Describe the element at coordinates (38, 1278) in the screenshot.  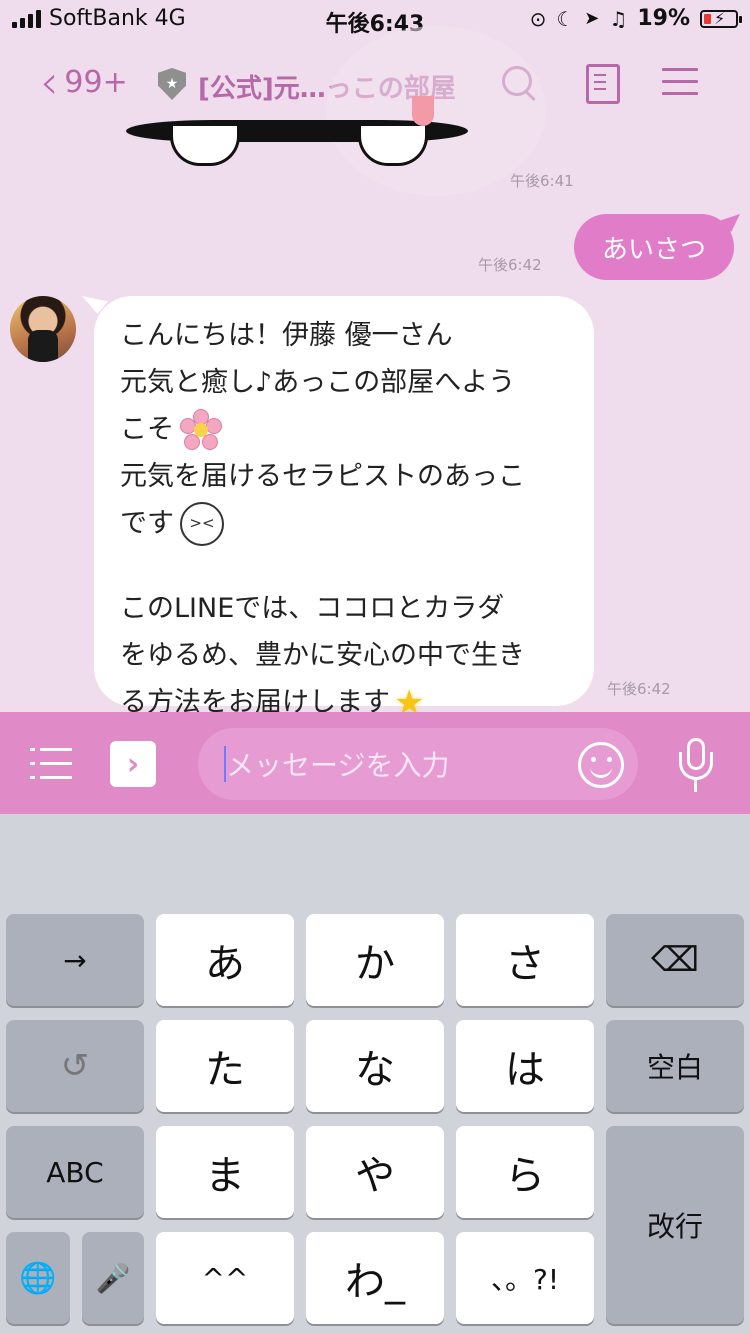
I see `globe-key: 🌐` at that location.